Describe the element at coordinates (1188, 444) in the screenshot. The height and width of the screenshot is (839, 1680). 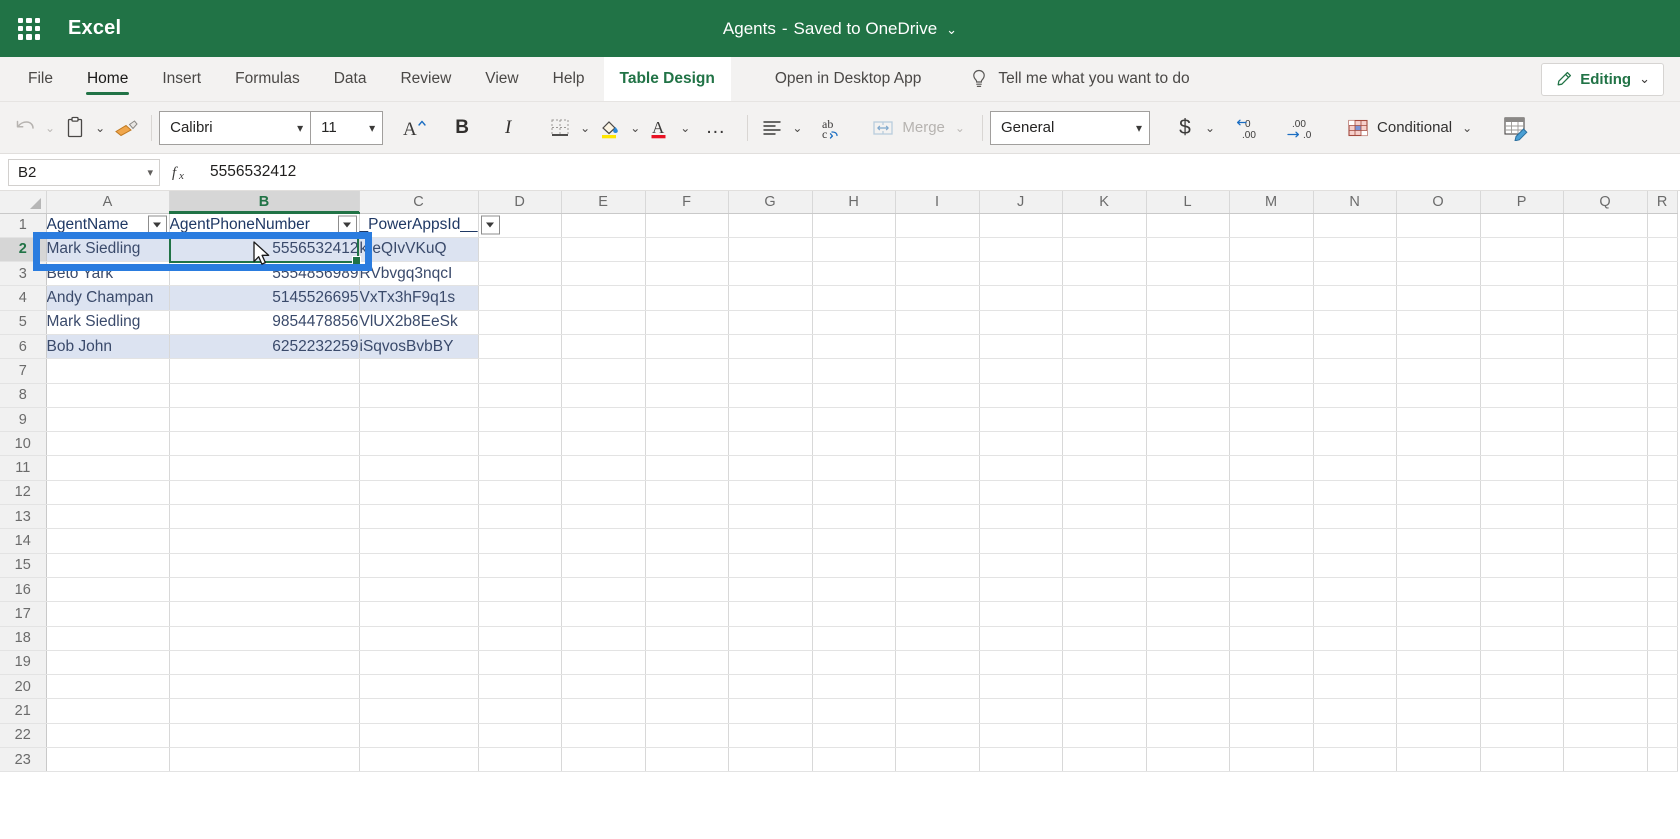
I see `cell-l10` at that location.